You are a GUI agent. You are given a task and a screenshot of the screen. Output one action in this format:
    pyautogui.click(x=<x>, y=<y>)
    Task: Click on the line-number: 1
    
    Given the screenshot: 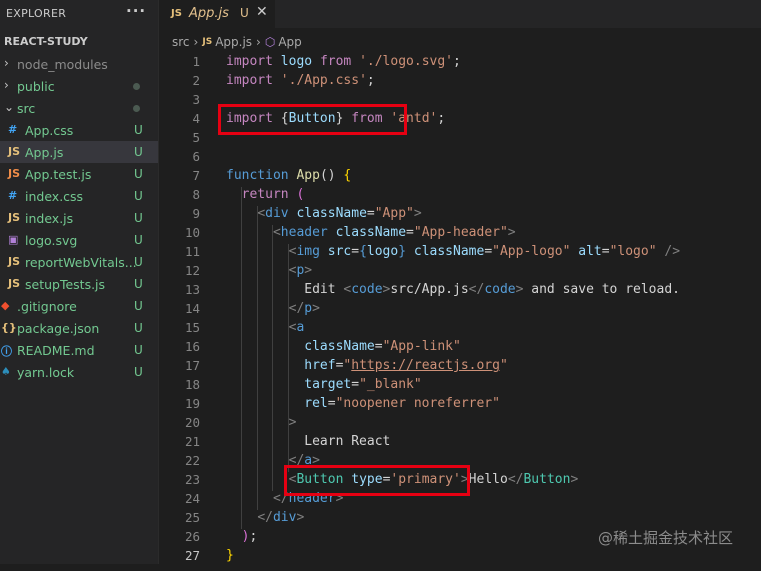 What is the action you would take?
    pyautogui.click(x=196, y=61)
    